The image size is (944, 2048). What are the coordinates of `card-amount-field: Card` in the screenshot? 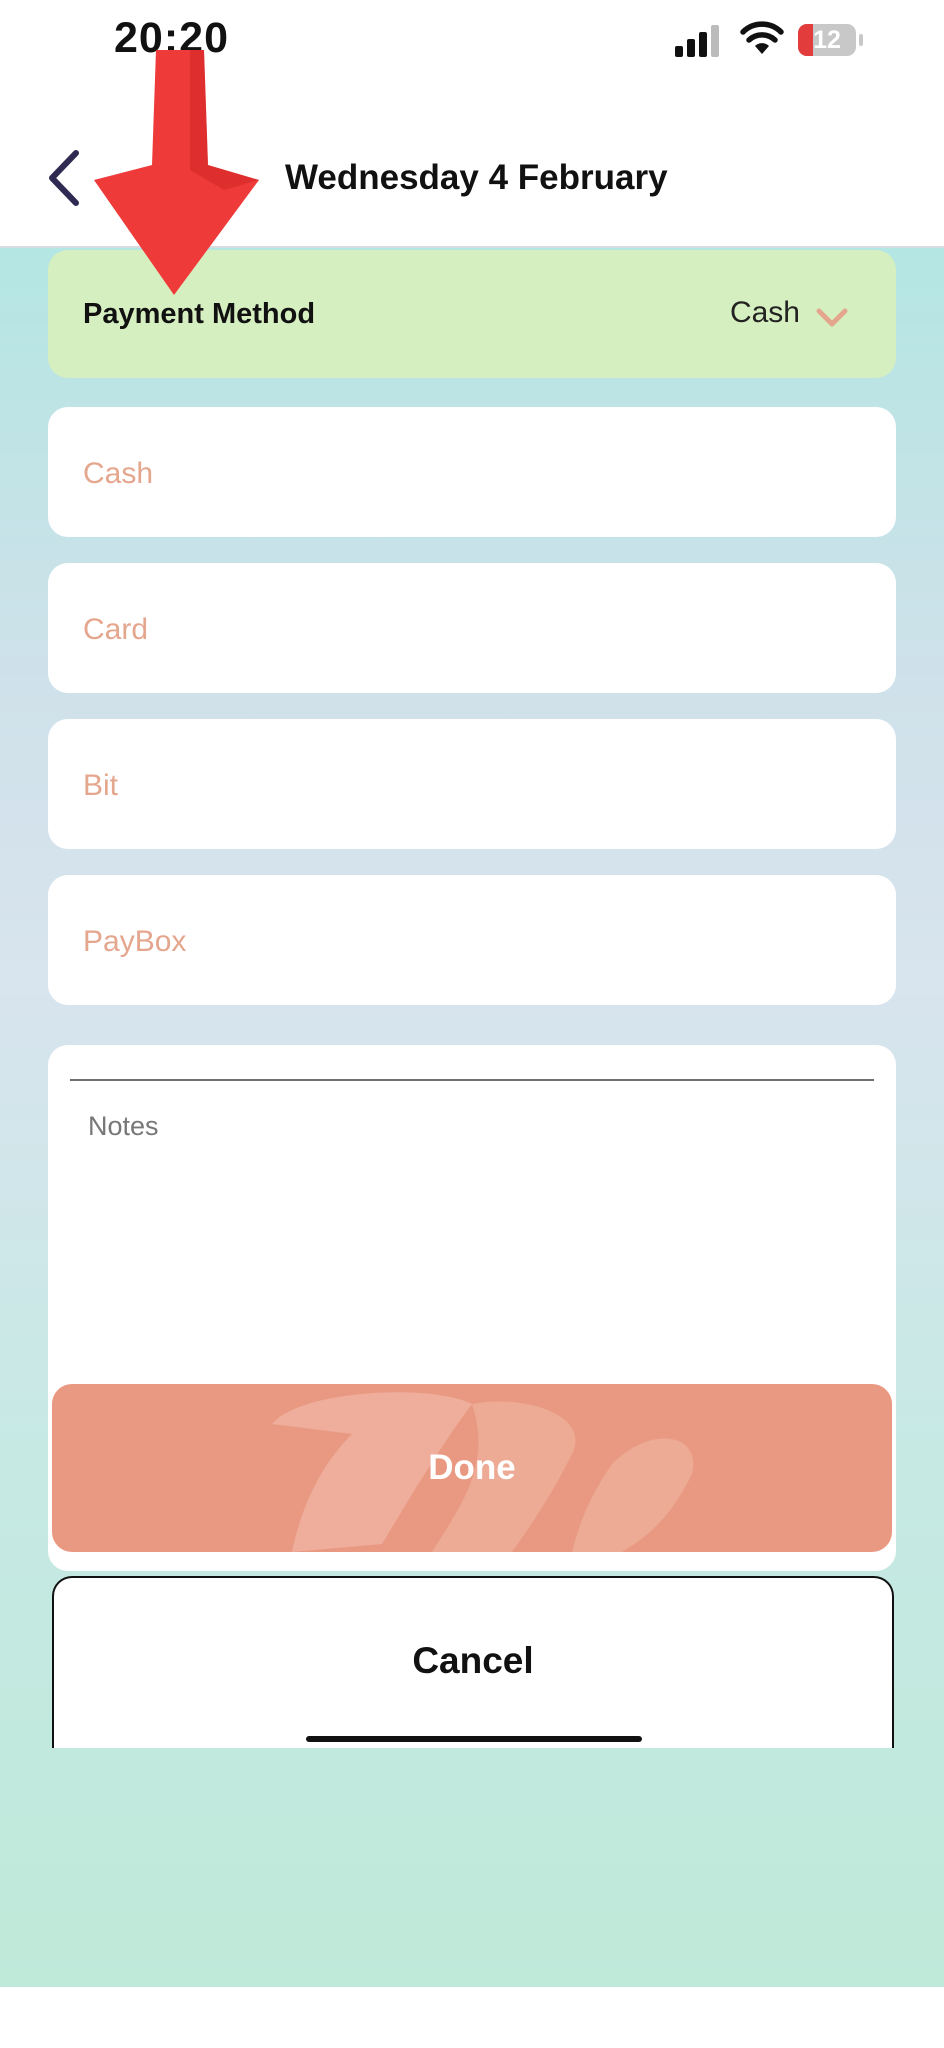 It's located at (472, 628).